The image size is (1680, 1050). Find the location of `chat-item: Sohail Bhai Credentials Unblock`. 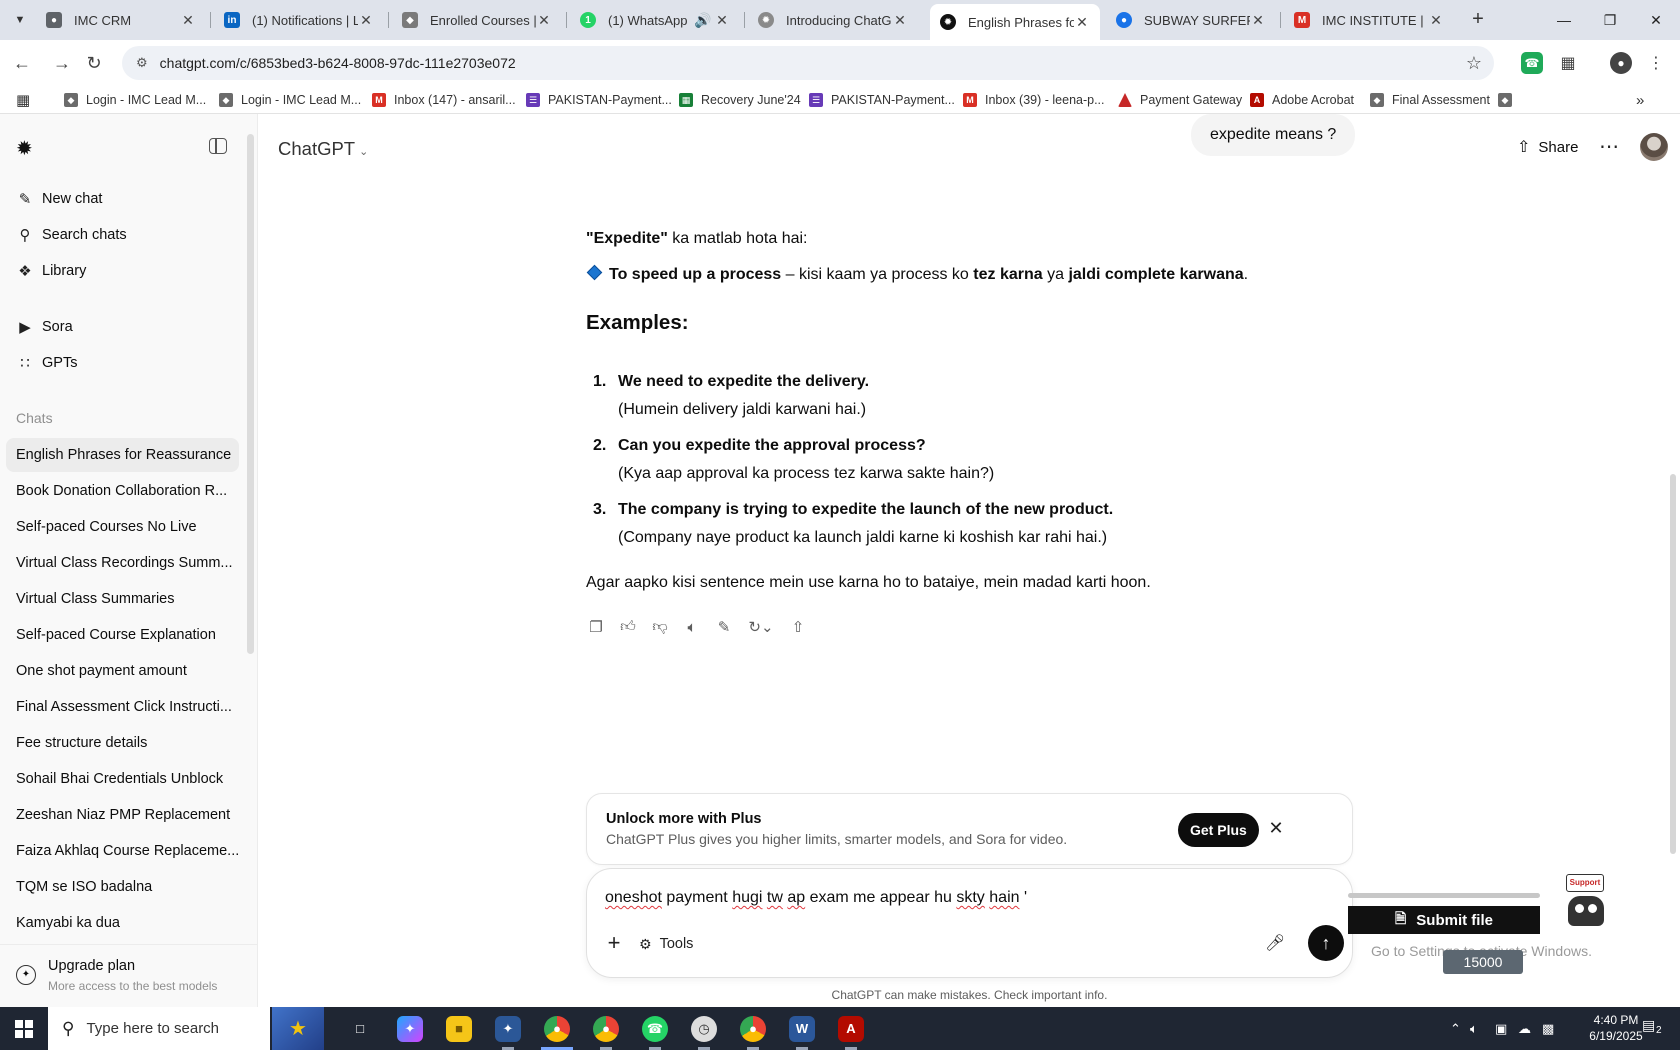

chat-item: Sohail Bhai Credentials Unblock is located at coordinates (122, 779).